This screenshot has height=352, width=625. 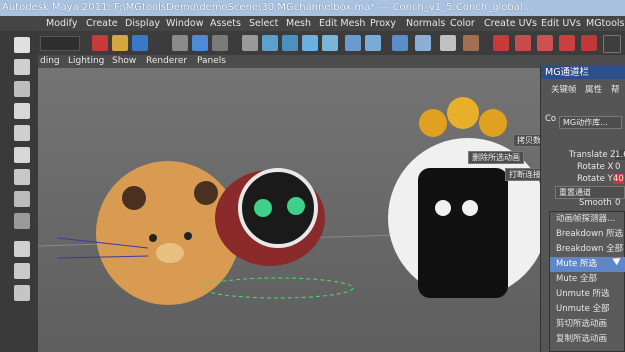 I want to click on paint-select-icon, so click(x=22, y=89).